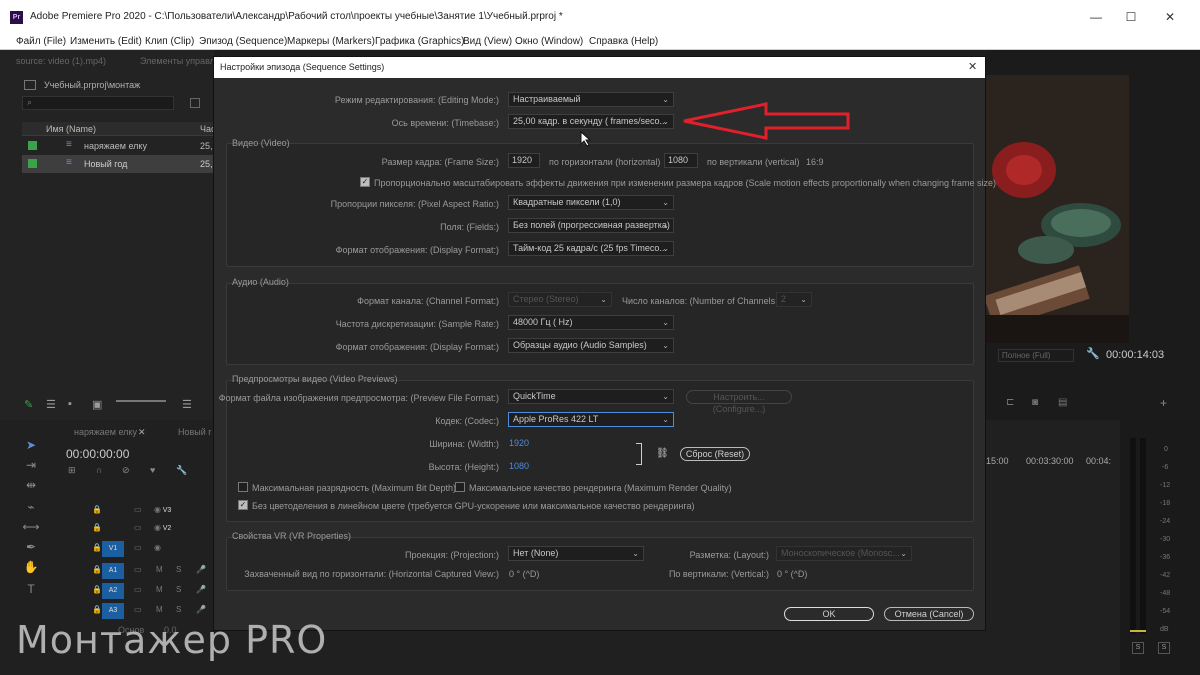 Image resolution: width=1200 pixels, height=675 pixels. Describe the element at coordinates (105, 432) in the screenshot. I see `timeline-tab-1: наряжаем елку` at that location.